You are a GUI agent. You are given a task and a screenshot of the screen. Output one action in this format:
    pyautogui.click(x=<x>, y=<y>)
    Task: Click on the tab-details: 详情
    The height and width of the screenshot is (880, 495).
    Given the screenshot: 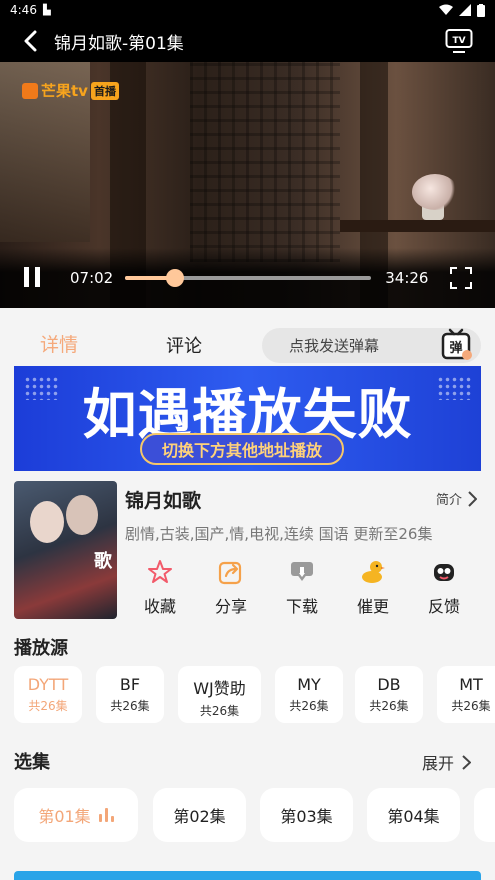 What is the action you would take?
    pyautogui.click(x=59, y=351)
    